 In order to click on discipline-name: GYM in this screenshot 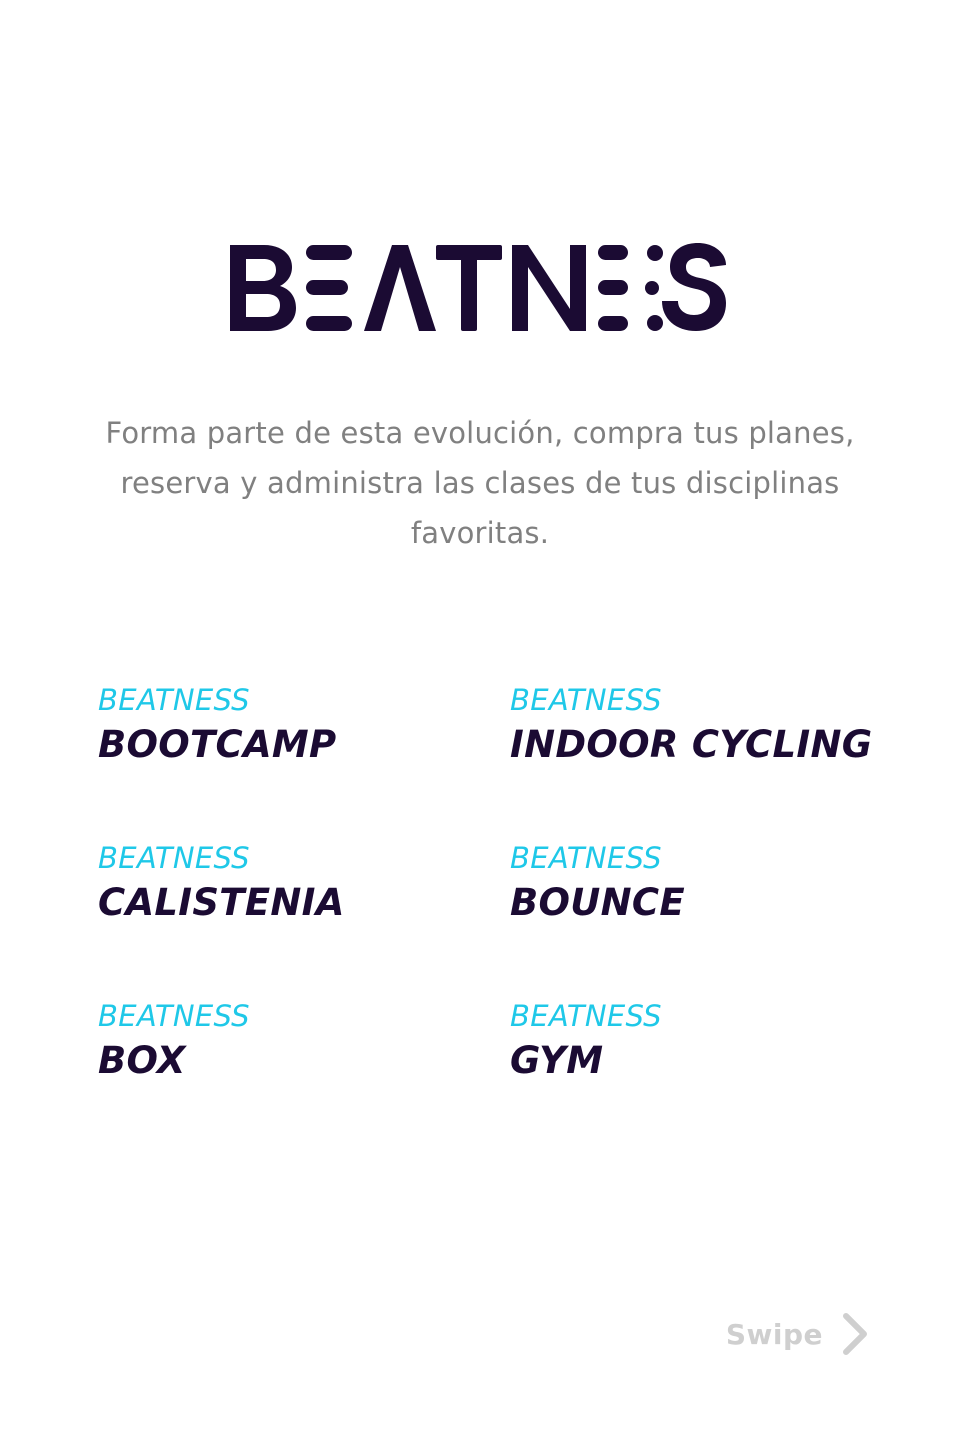, I will do `click(557, 1060)`.